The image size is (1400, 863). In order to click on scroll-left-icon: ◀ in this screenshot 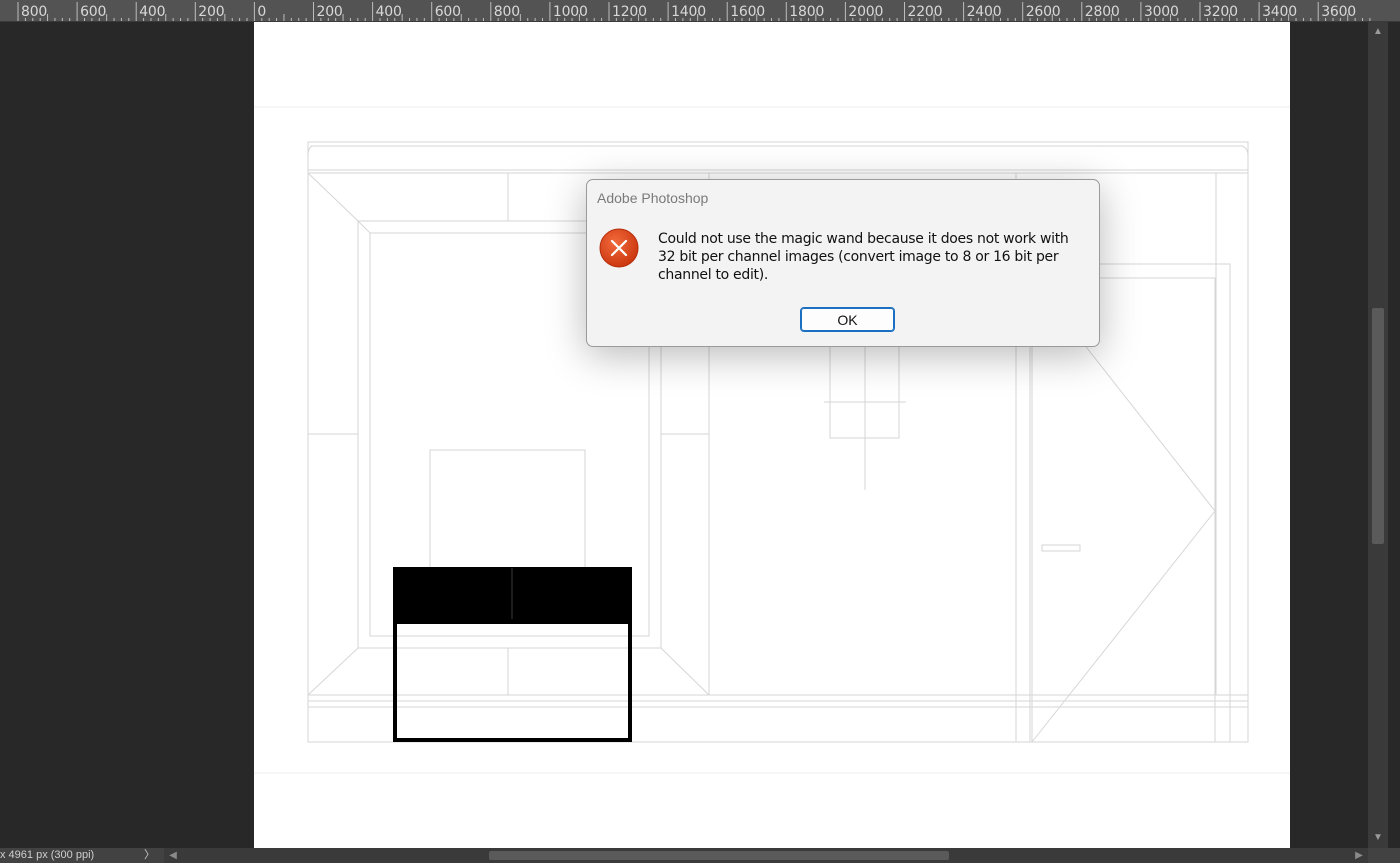, I will do `click(173, 855)`.